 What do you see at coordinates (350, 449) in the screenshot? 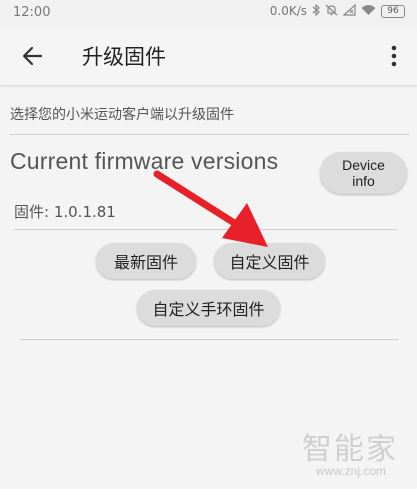
I see `watermark-brand: 智能家` at bounding box center [350, 449].